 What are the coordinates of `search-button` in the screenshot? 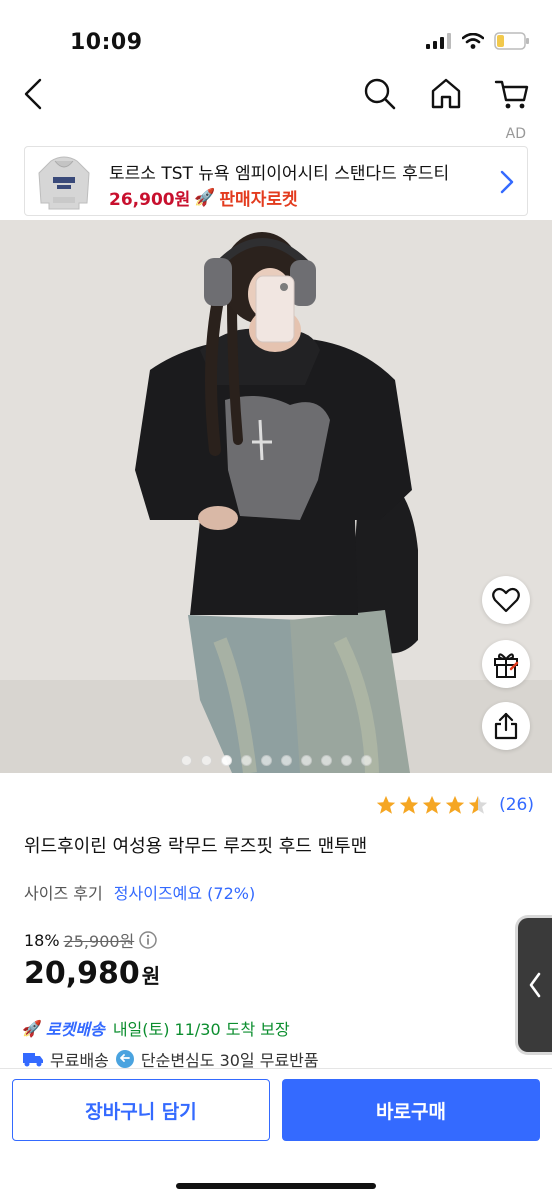 It's located at (380, 94).